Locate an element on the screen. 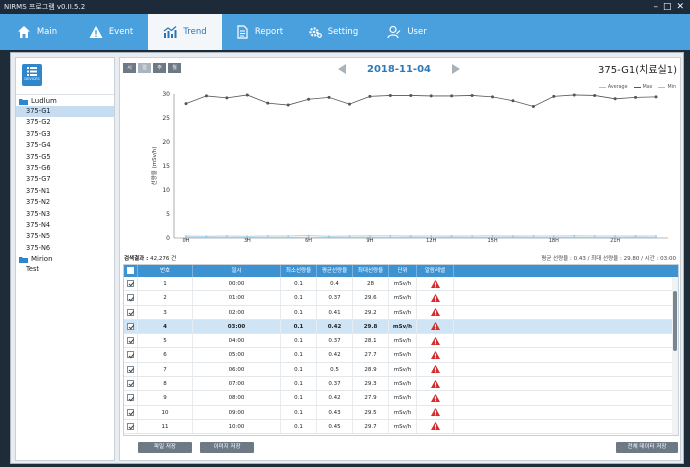 The height and width of the screenshot is (467, 690). tab-setting-label: Setting is located at coordinates (343, 32).